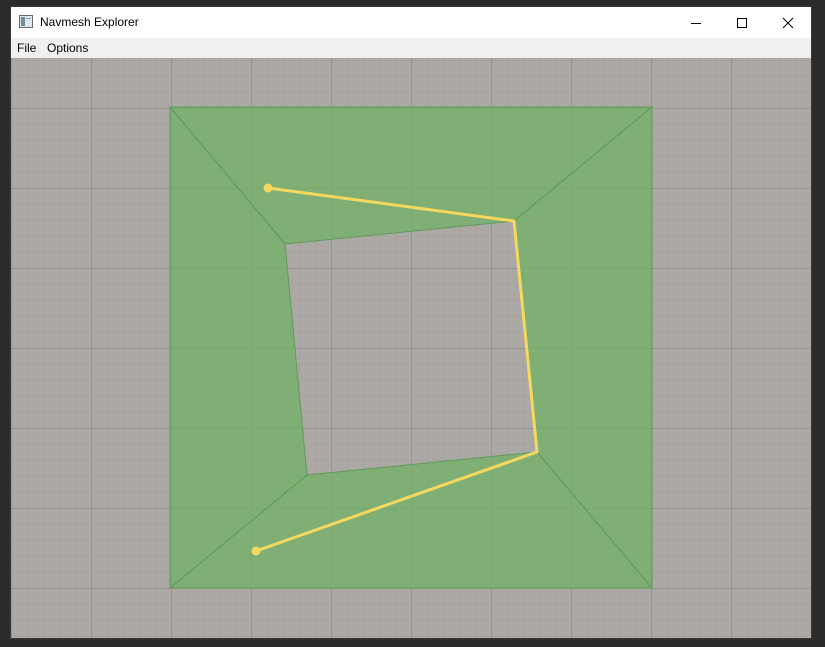 The image size is (825, 647). I want to click on path-end-point, so click(256, 551).